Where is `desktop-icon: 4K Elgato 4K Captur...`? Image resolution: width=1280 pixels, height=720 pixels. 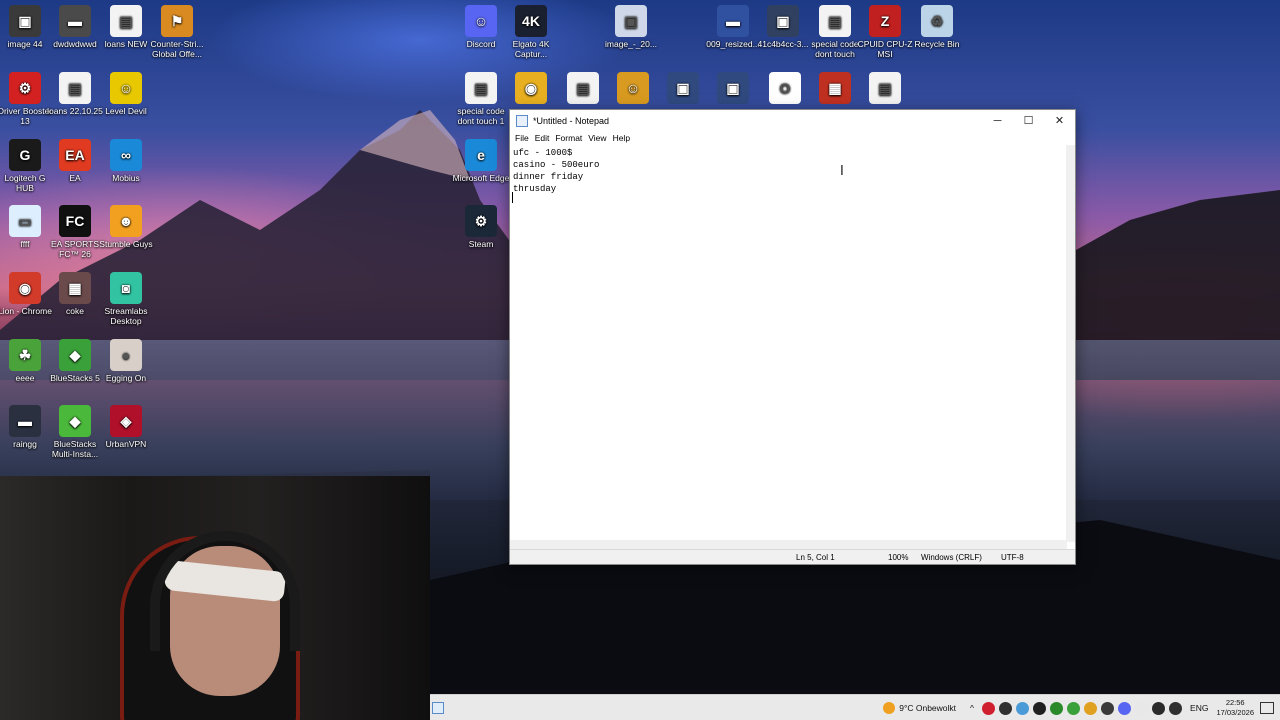 desktop-icon: 4K Elgato 4K Captur... is located at coordinates (531, 32).